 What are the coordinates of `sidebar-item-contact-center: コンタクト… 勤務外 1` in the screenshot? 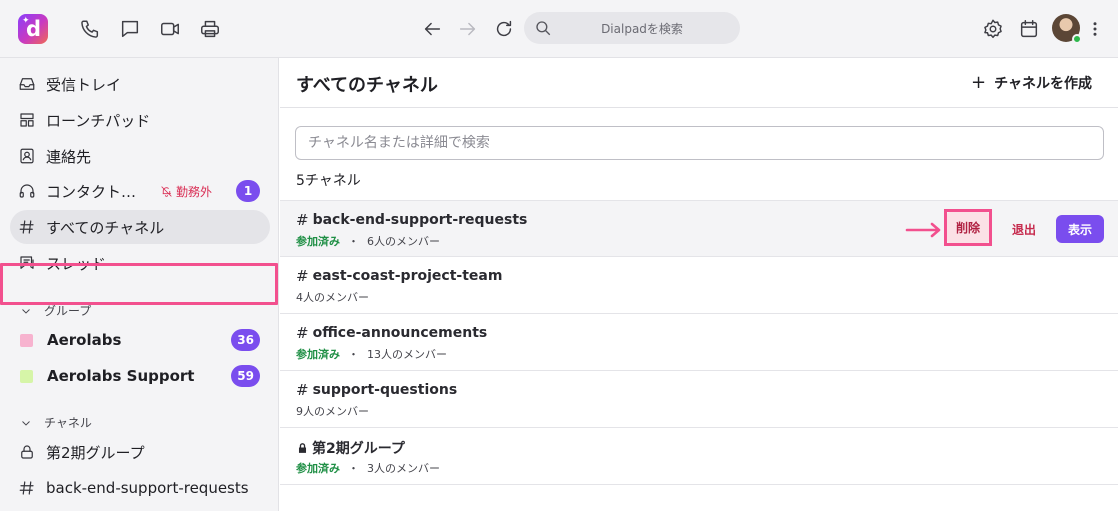 It's located at (140, 191).